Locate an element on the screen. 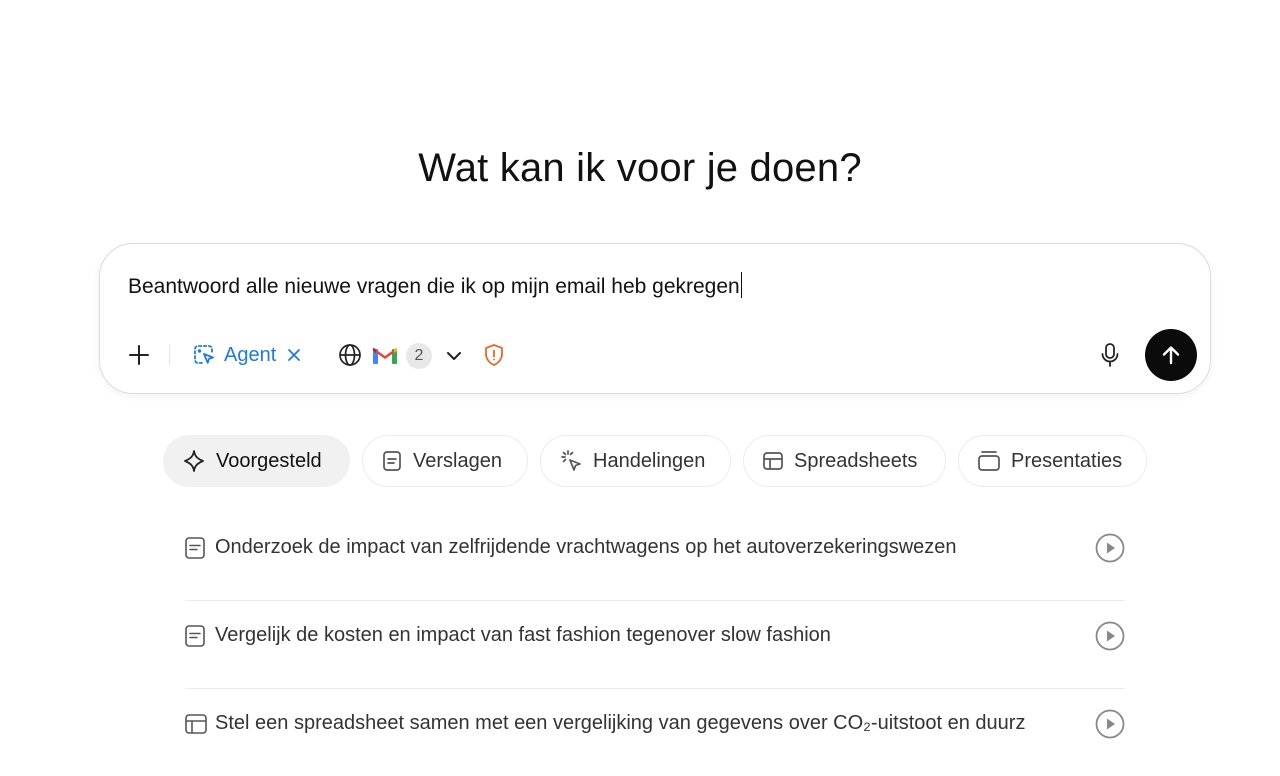 This screenshot has height=776, width=1280. tab-label: Spreadsheets is located at coordinates (856, 460).